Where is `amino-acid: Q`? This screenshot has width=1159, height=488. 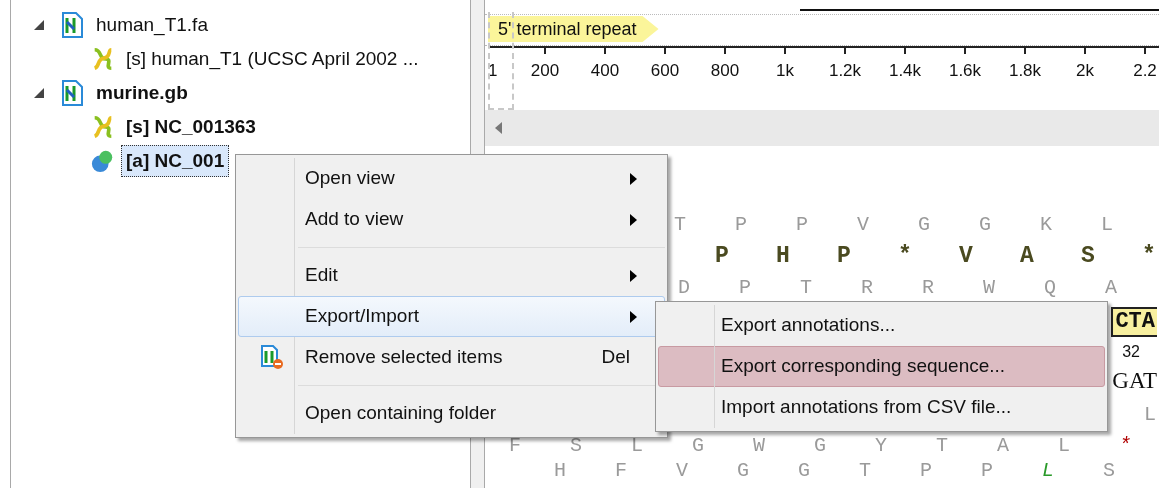
amino-acid: Q is located at coordinates (1050, 288).